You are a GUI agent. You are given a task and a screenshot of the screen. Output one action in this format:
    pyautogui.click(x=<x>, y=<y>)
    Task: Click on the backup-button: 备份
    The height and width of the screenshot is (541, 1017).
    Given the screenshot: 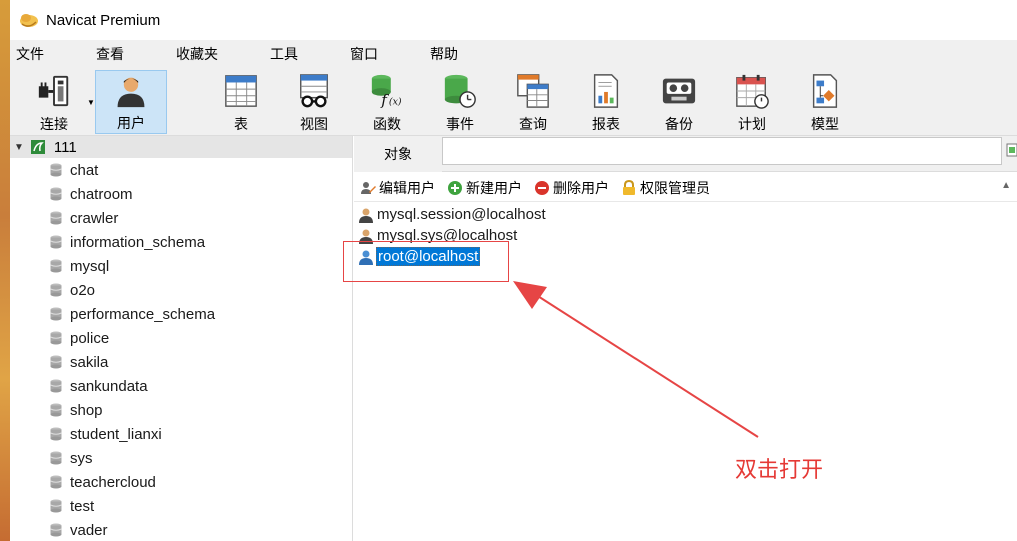 What is the action you would take?
    pyautogui.click(x=679, y=102)
    